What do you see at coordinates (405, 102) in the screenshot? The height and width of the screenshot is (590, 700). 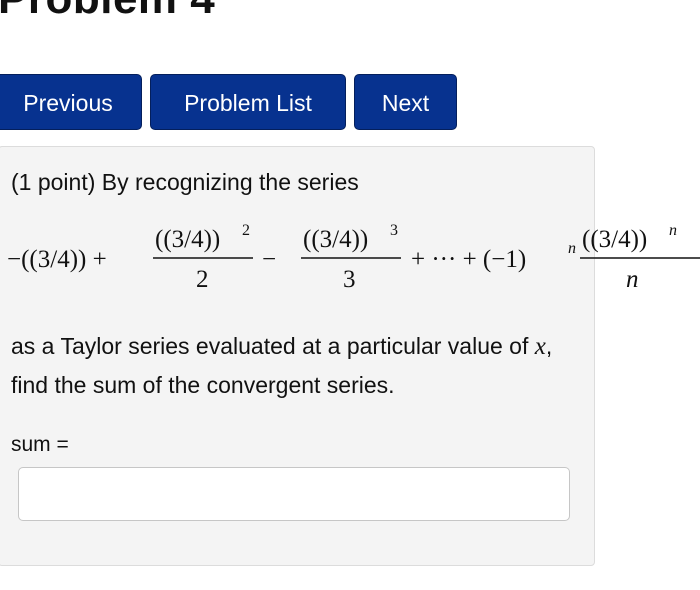 I see `next-button: Next` at bounding box center [405, 102].